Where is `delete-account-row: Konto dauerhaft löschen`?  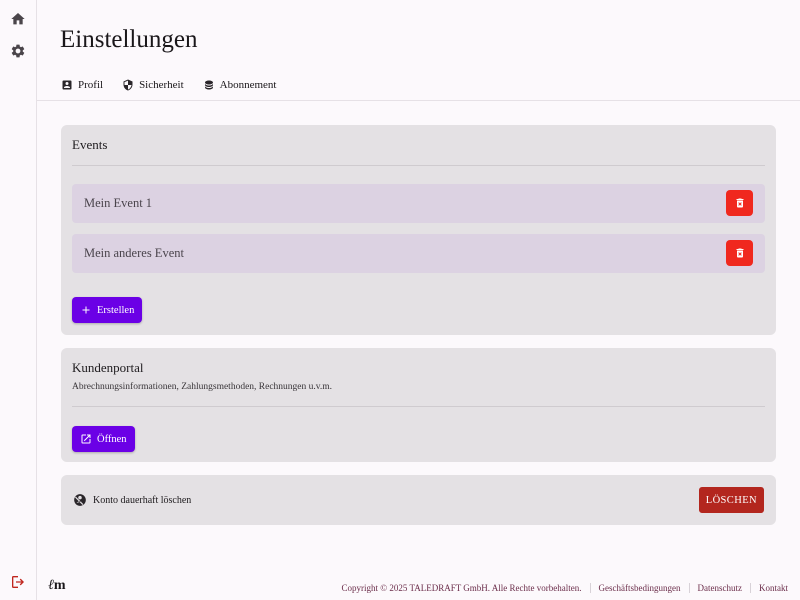 delete-account-row: Konto dauerhaft löschen is located at coordinates (132, 500).